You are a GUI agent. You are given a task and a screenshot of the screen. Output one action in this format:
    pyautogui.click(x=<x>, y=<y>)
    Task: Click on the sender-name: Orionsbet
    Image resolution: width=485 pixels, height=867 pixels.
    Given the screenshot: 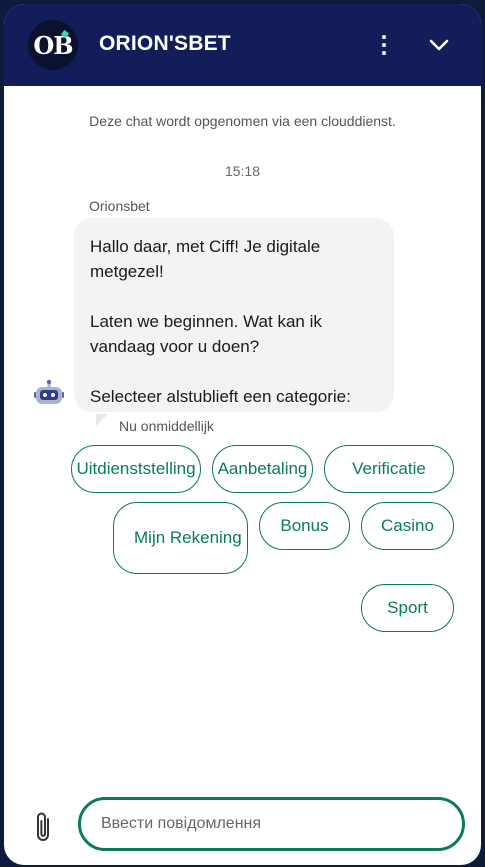 What is the action you would take?
    pyautogui.click(x=119, y=206)
    